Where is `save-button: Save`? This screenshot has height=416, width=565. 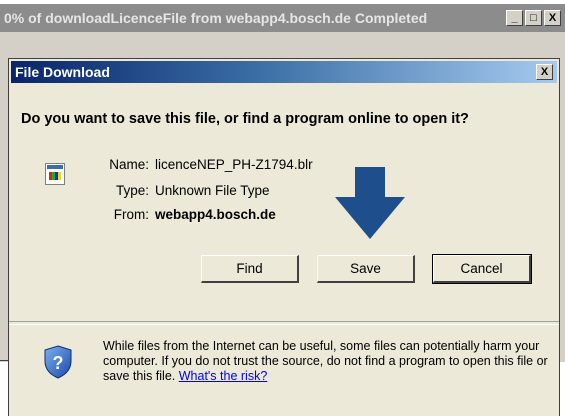 save-button: Save is located at coordinates (366, 269).